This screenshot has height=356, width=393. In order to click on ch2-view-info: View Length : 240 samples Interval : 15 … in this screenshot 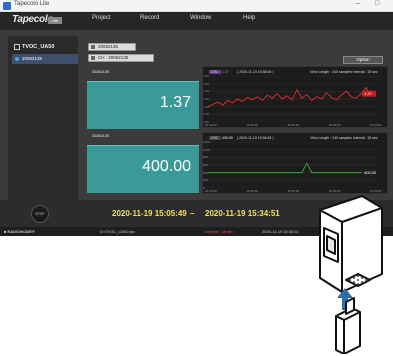, I will do `click(344, 138)`.